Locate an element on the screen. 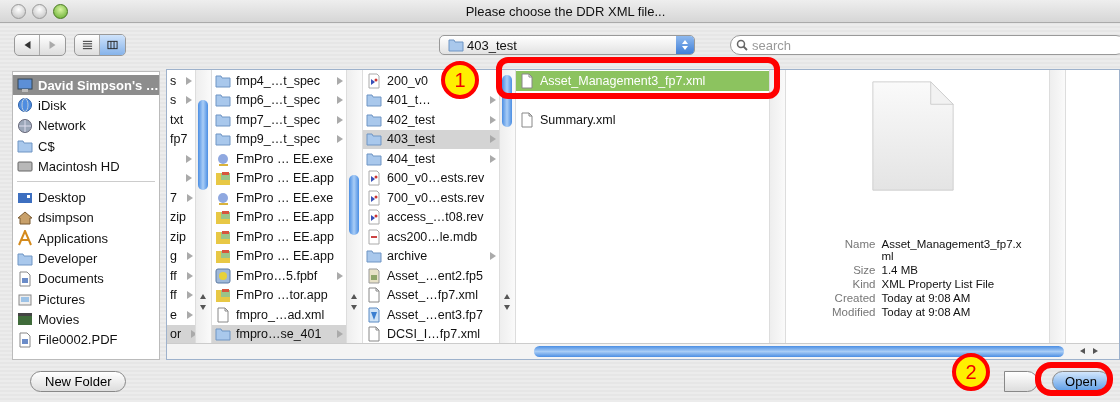  picture-frame-icon is located at coordinates (25, 299).